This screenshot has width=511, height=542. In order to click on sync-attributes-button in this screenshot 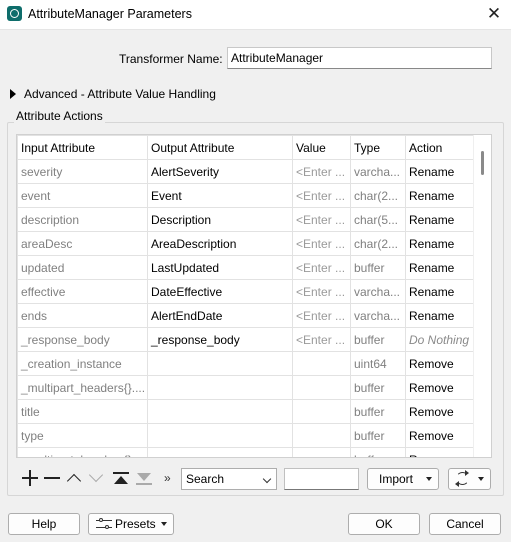, I will do `click(469, 479)`.